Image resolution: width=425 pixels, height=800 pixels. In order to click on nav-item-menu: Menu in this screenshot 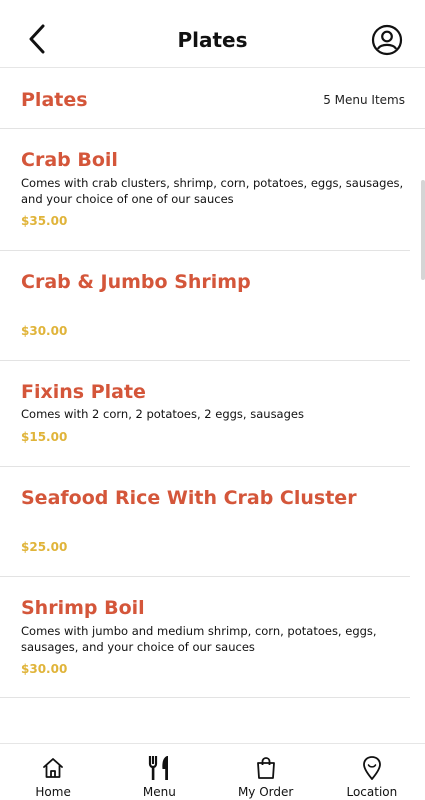, I will do `click(159, 772)`.